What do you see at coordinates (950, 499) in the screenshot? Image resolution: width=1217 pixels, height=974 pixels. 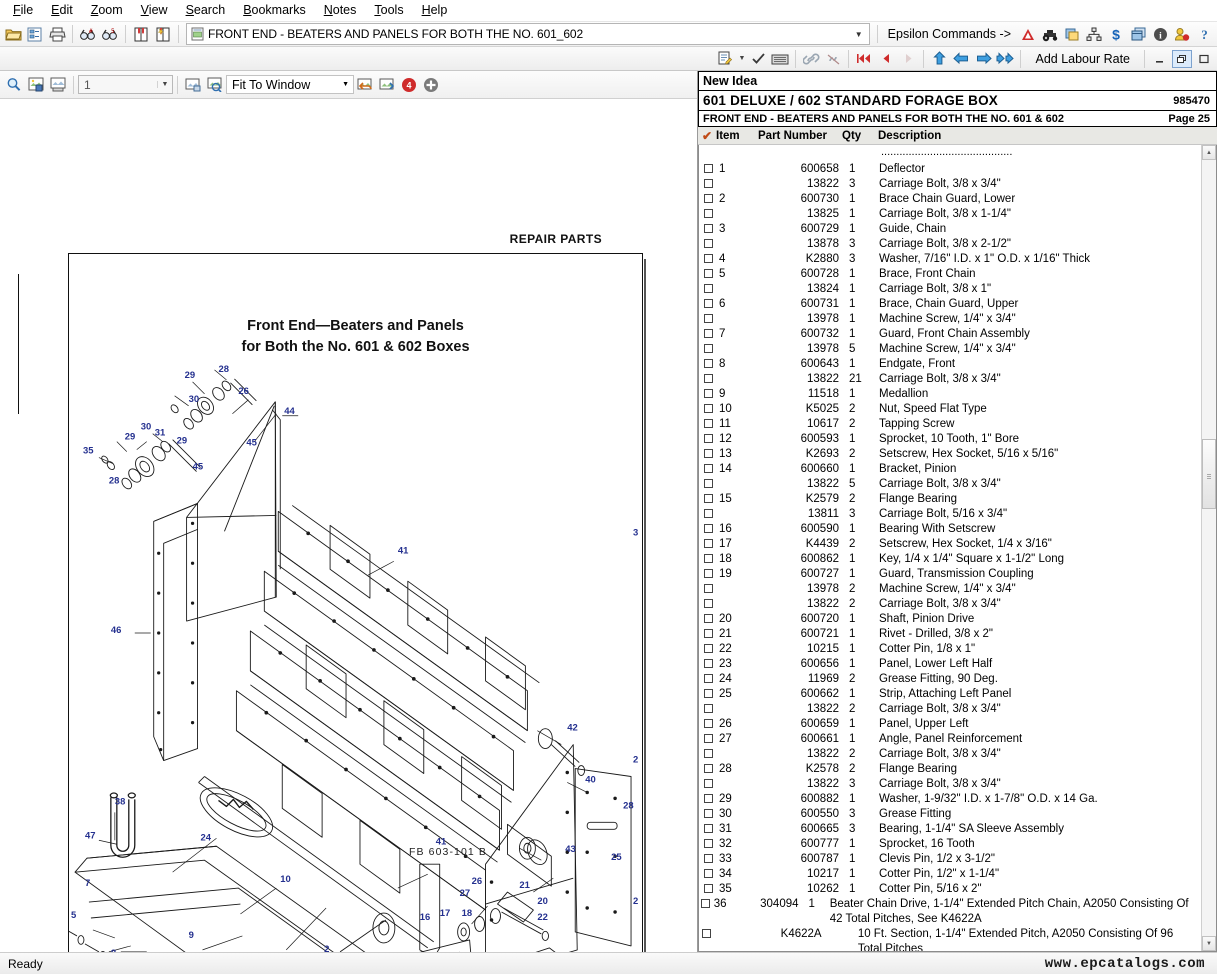 I see `table-row: 15 K2579 2 Flange Bearing` at bounding box center [950, 499].